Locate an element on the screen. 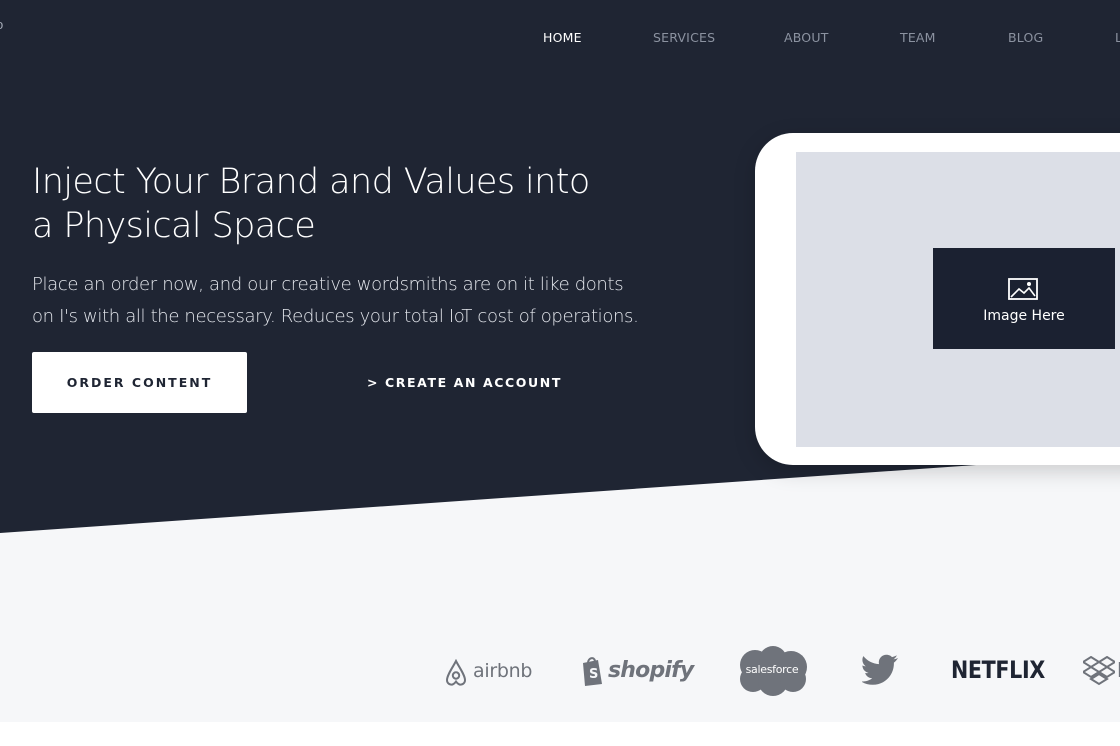 The width and height of the screenshot is (1120, 746). nav-about: ABOUT is located at coordinates (806, 37).